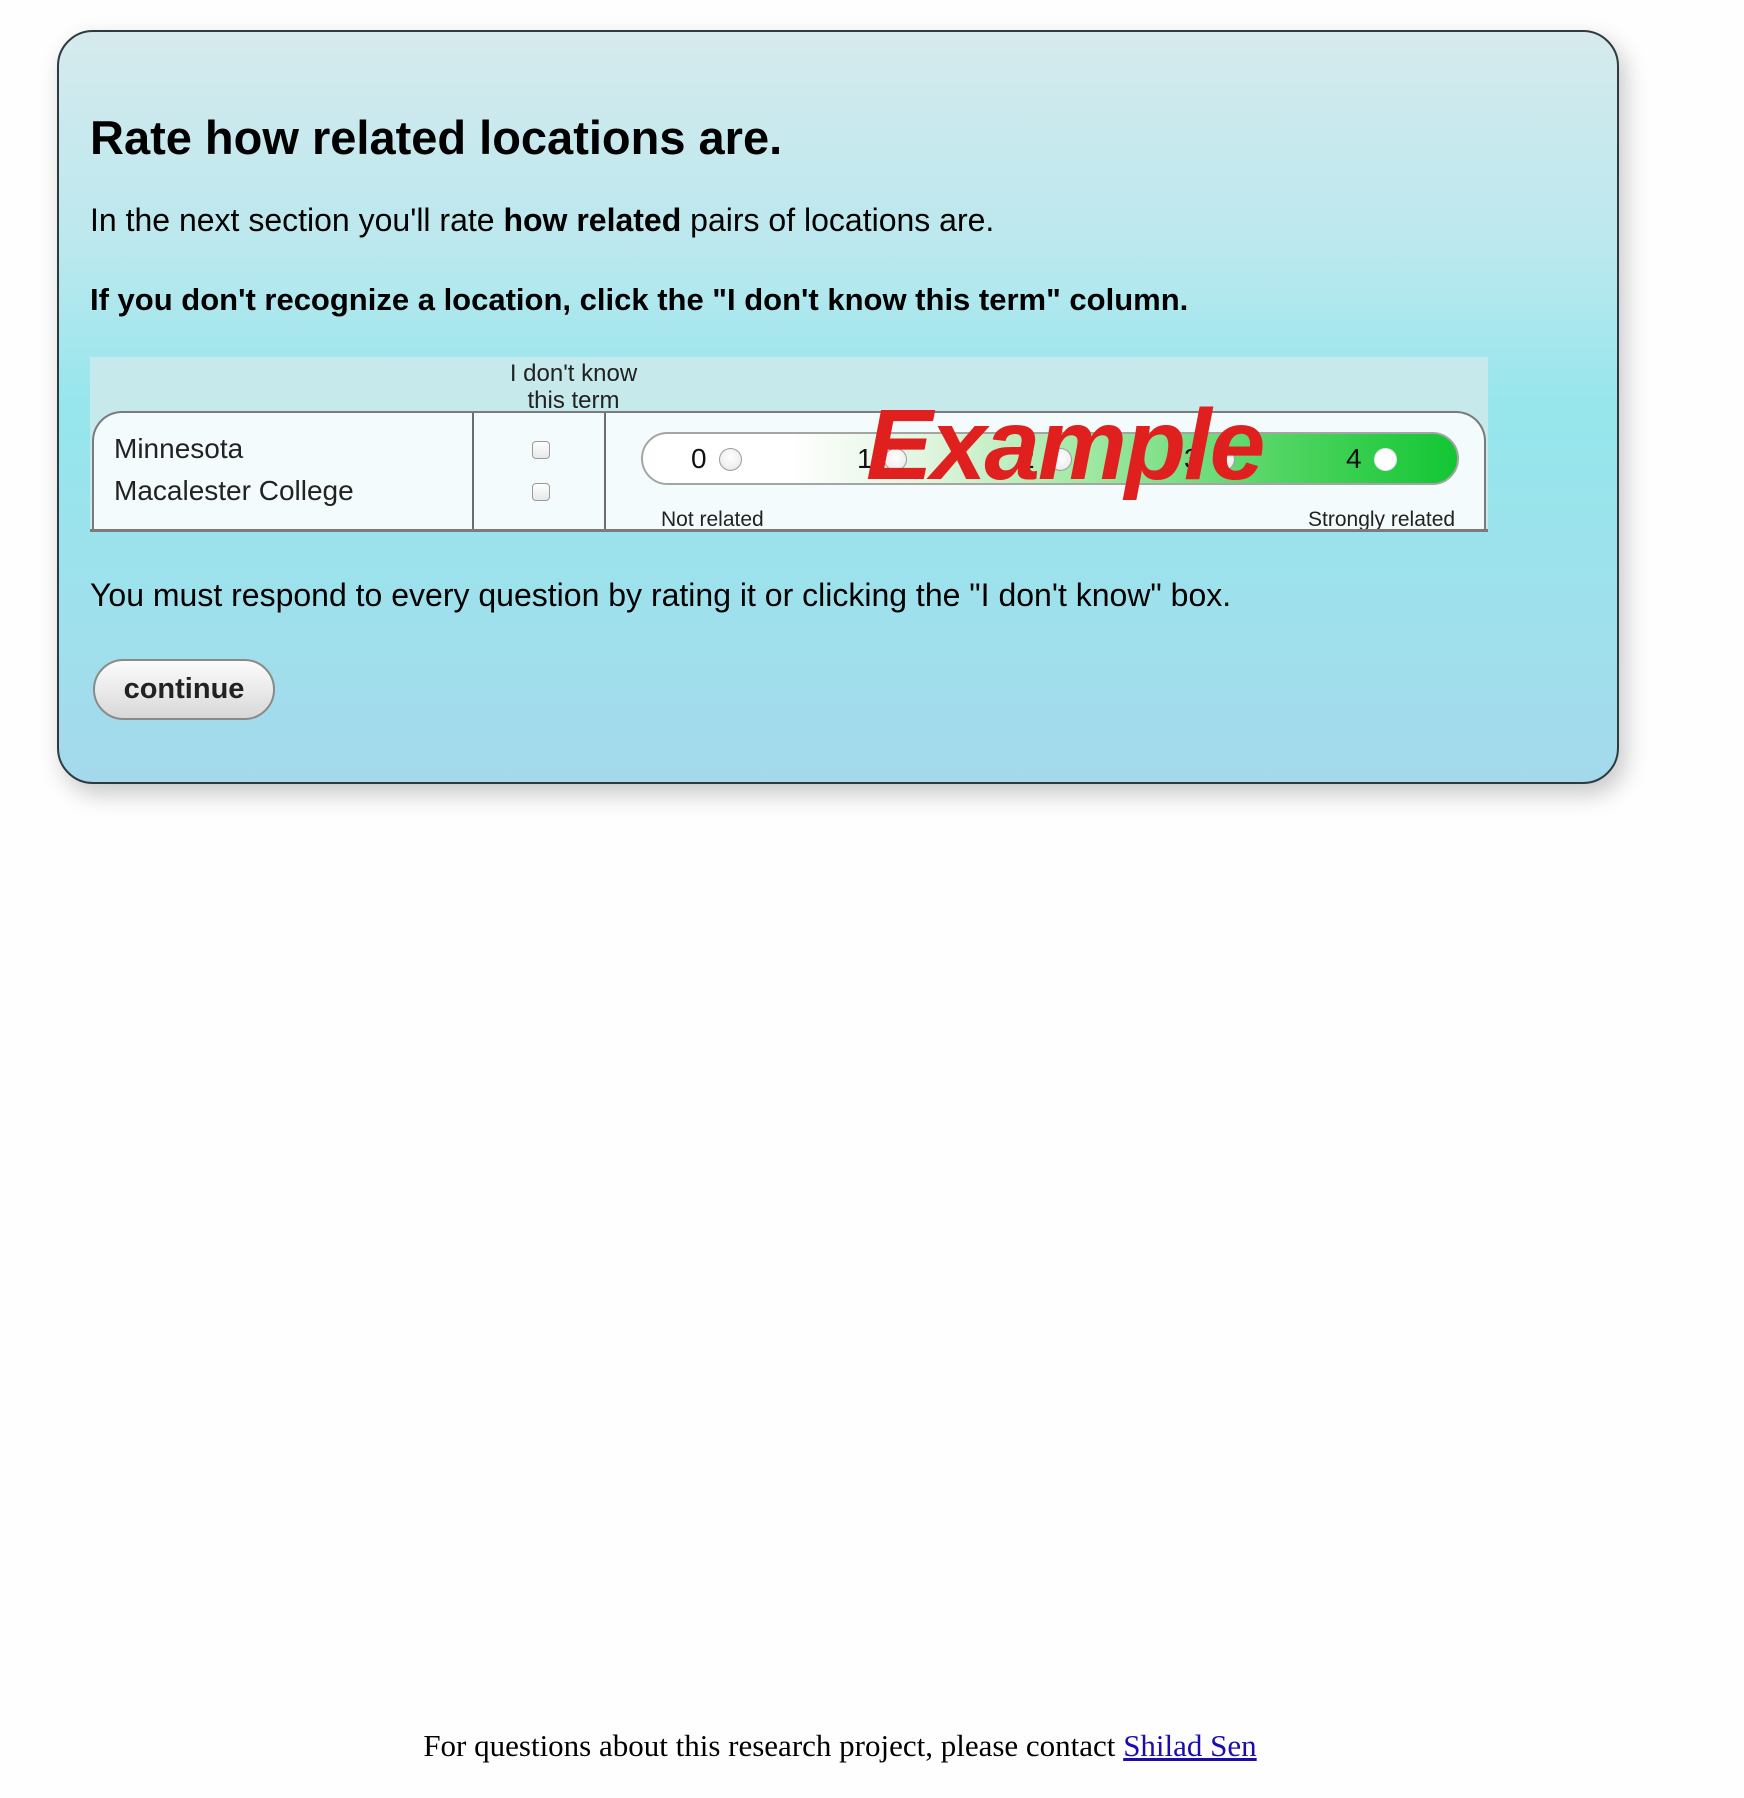  Describe the element at coordinates (699, 458) in the screenshot. I see `scale-number-0: 0` at that location.